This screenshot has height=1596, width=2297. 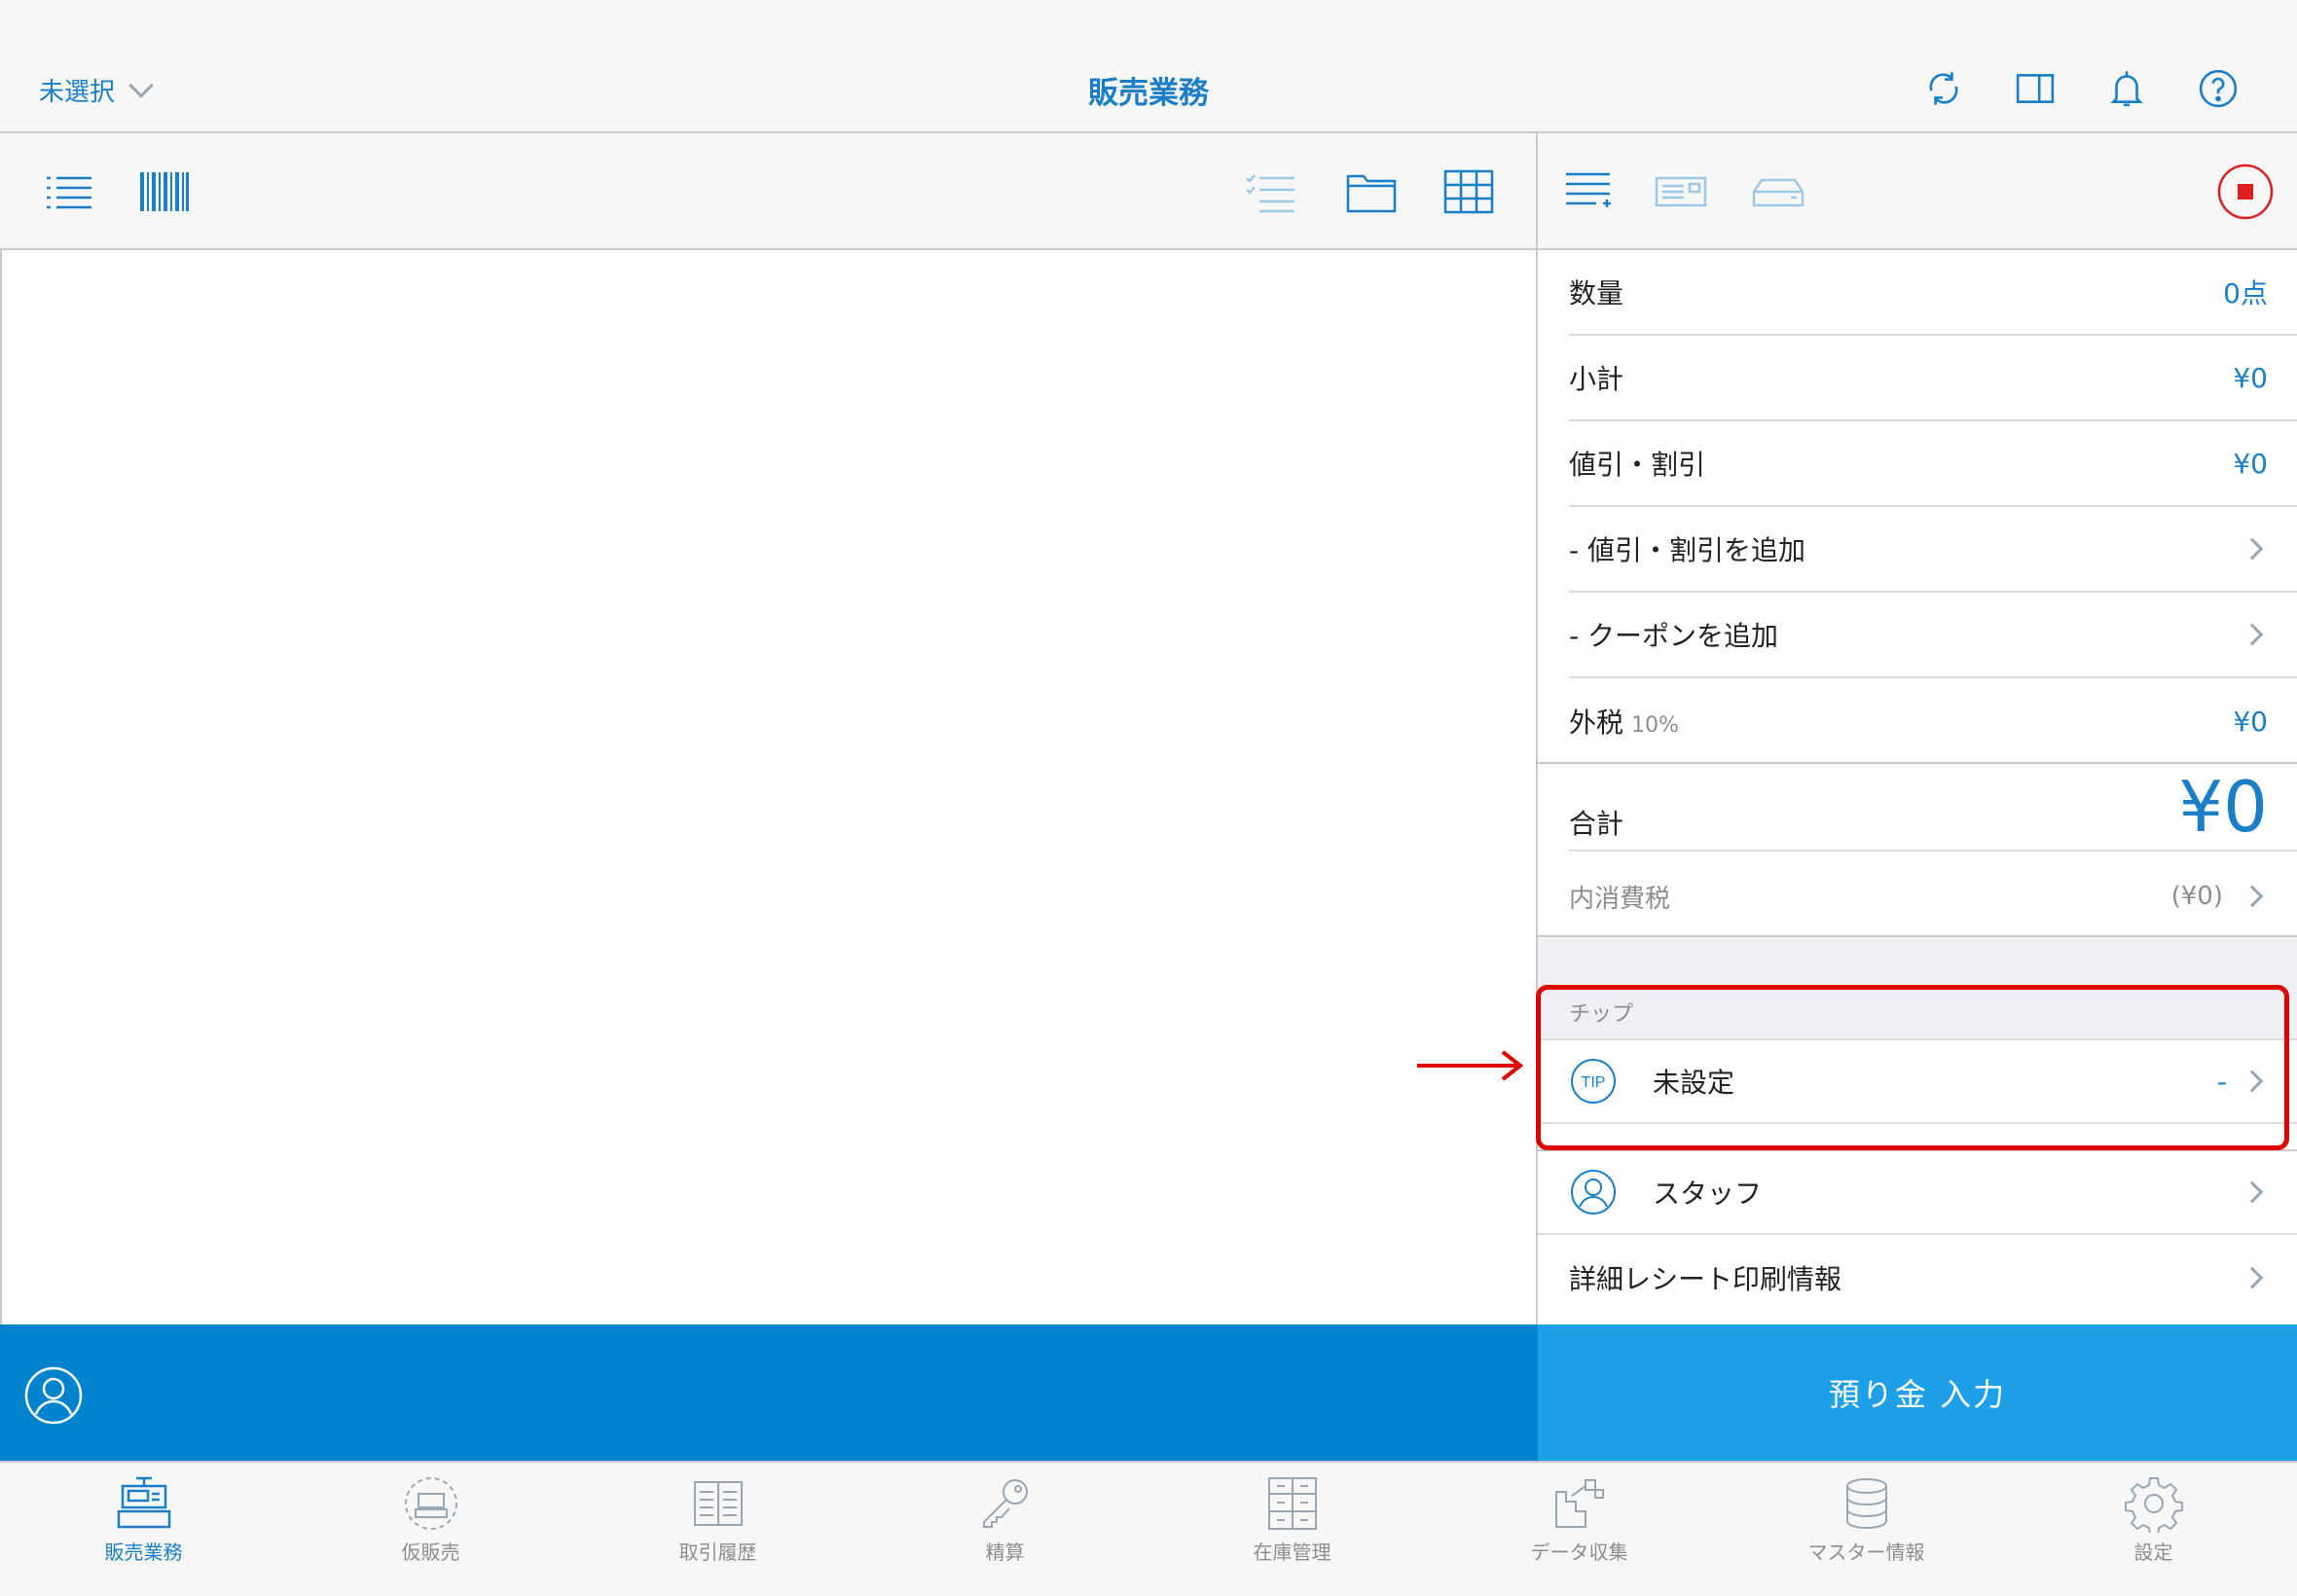 I want to click on add-coupon-row: - クーポンを追加, so click(x=1933, y=635).